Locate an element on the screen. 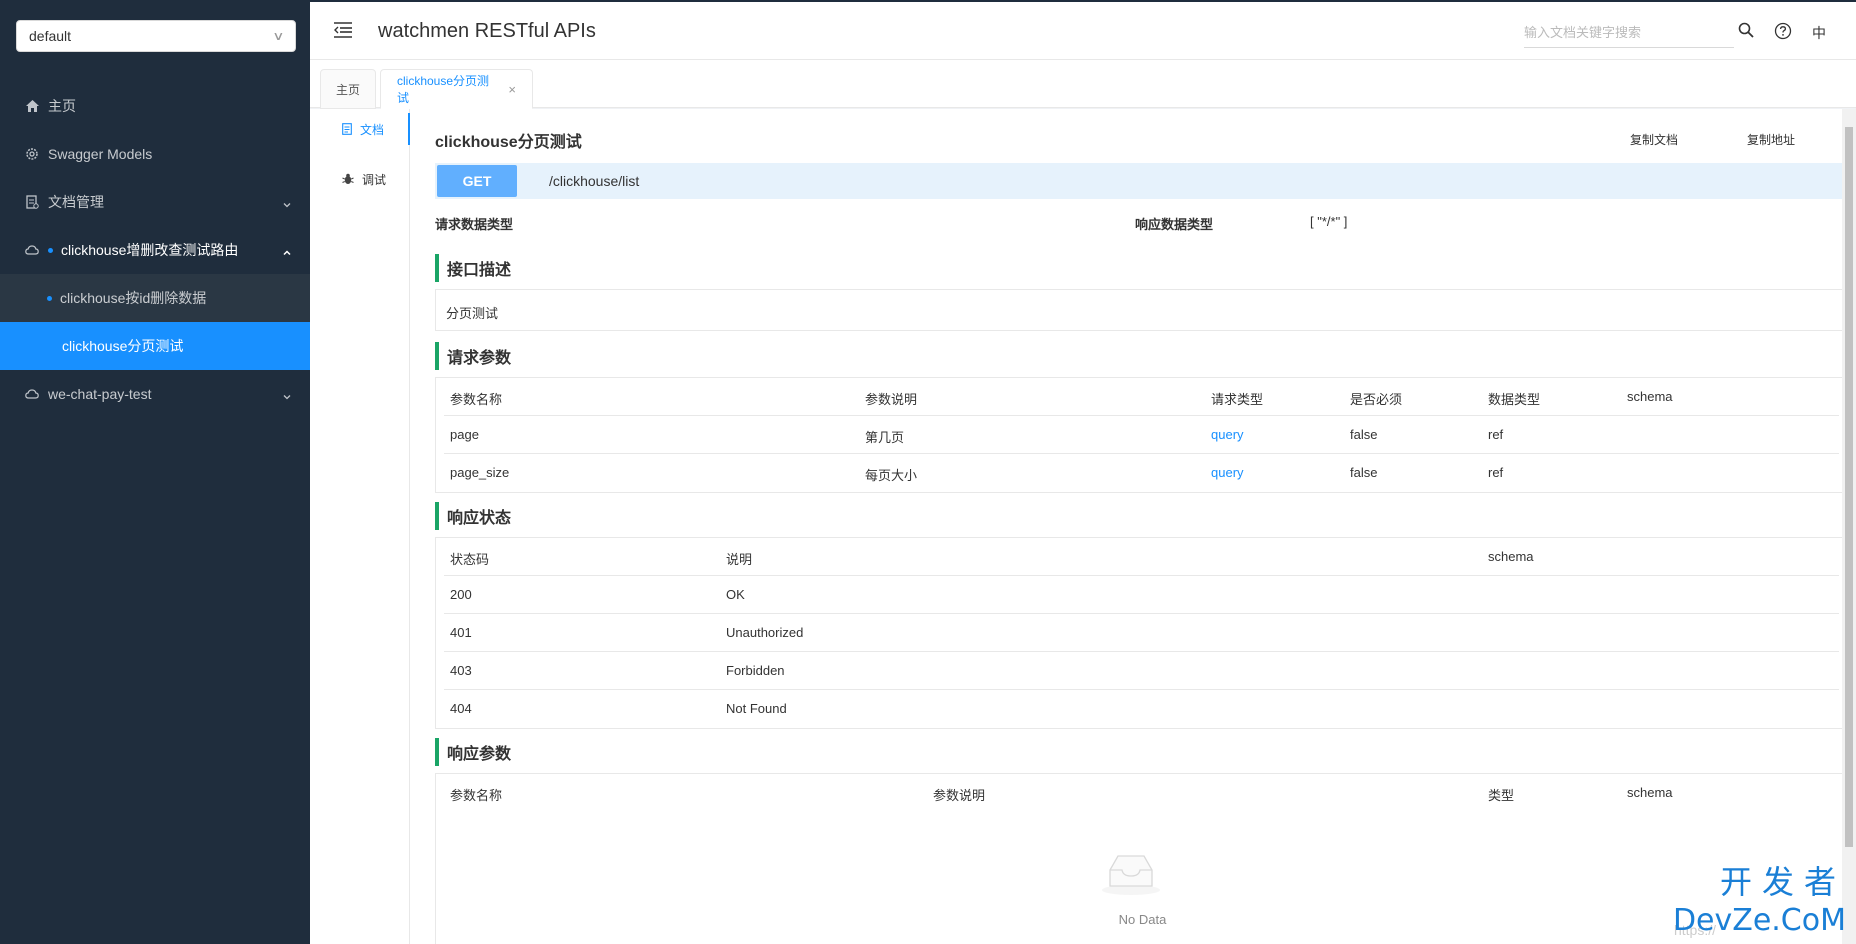 Image resolution: width=1856 pixels, height=944 pixels. sidebar-item-label: 文档管理 is located at coordinates (76, 202).